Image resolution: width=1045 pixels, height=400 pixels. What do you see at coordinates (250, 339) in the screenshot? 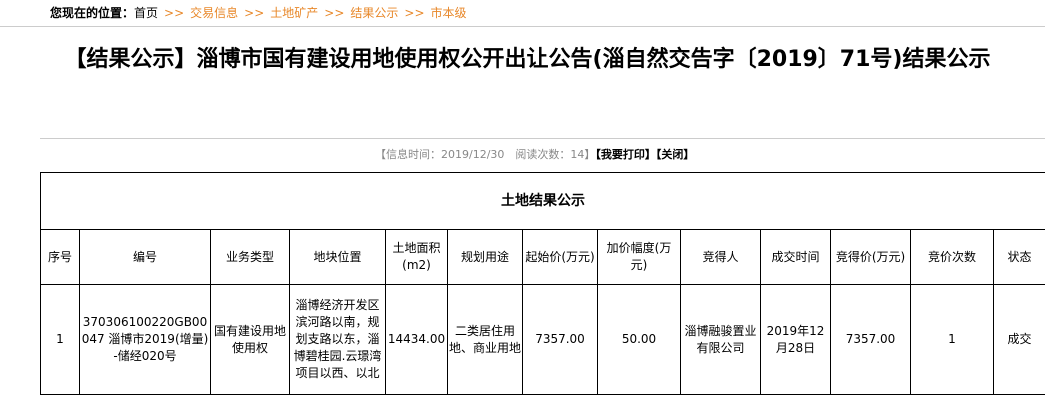
I see `table-cell: 国有建设用地使用权` at bounding box center [250, 339].